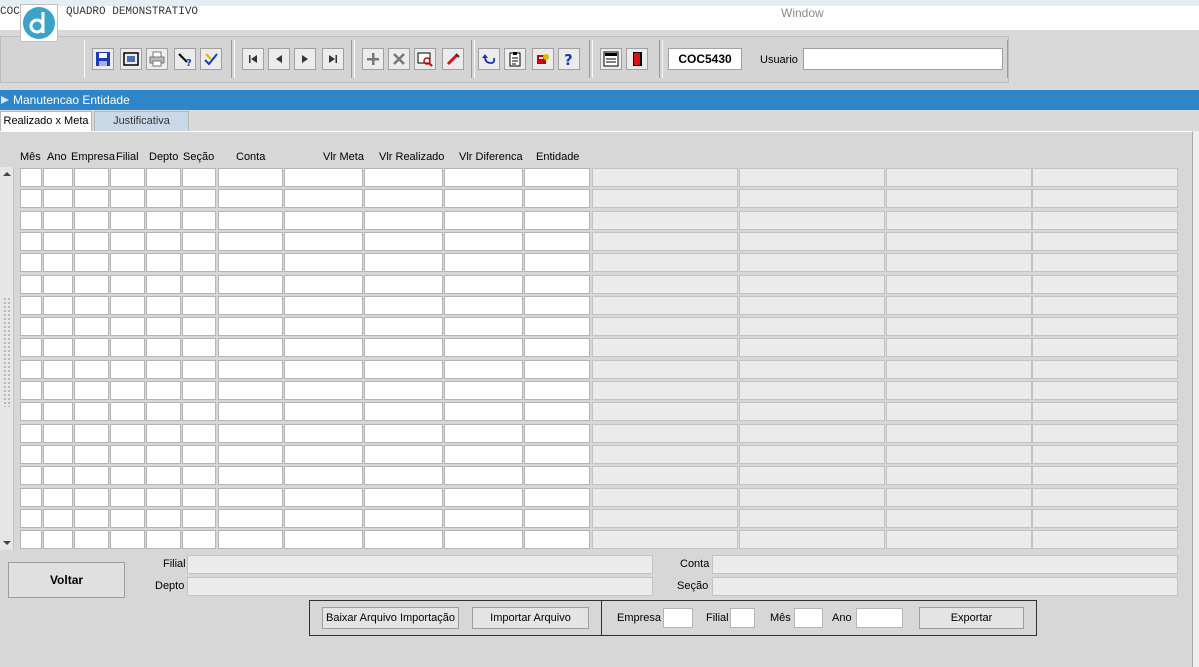 The image size is (1199, 667). Describe the element at coordinates (131, 59) in the screenshot. I see `print-preview-icon` at that location.